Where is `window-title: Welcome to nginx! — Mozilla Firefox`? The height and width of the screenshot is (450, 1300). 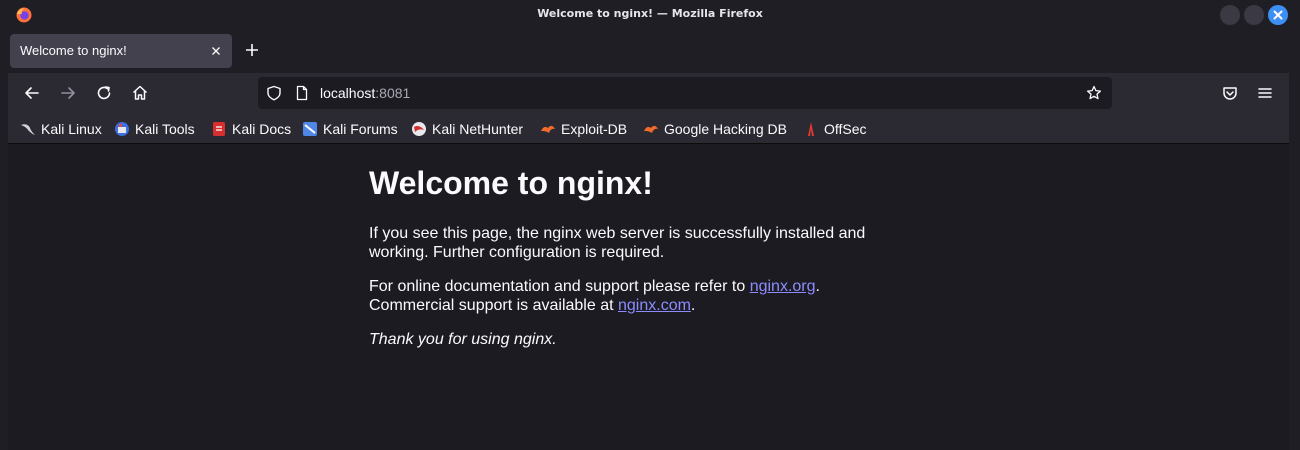
window-title: Welcome to nginx! — Mozilla Firefox is located at coordinates (650, 13).